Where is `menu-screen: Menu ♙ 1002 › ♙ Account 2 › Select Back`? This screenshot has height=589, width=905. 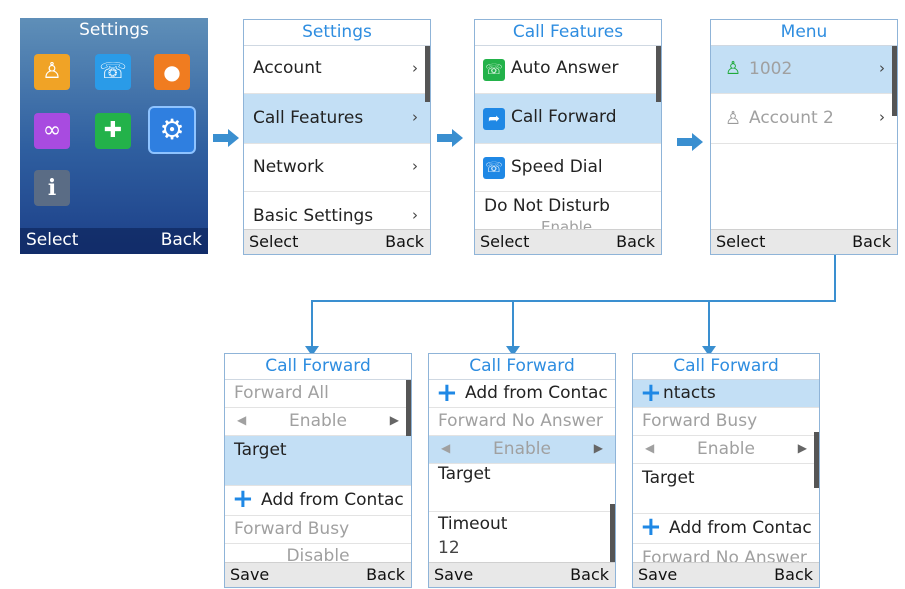
menu-screen: Menu ♙ 1002 › ♙ Account 2 › Select Back is located at coordinates (804, 137).